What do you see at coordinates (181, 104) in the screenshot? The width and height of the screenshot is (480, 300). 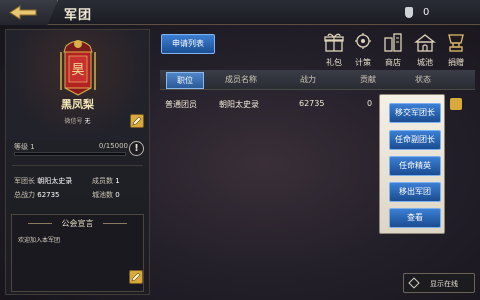 I see `cell-position: 普通团员` at bounding box center [181, 104].